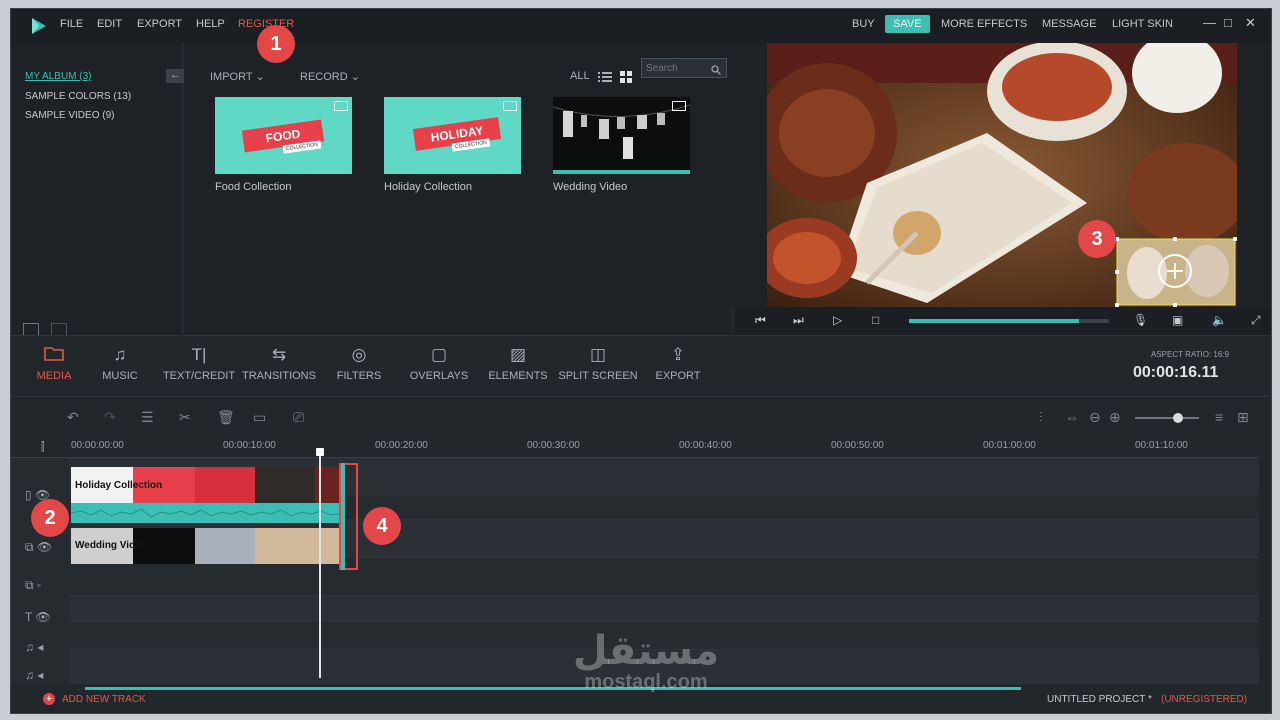 This screenshot has width=1280, height=720. What do you see at coordinates (1250, 23) in the screenshot?
I see `close-button: ✕` at bounding box center [1250, 23].